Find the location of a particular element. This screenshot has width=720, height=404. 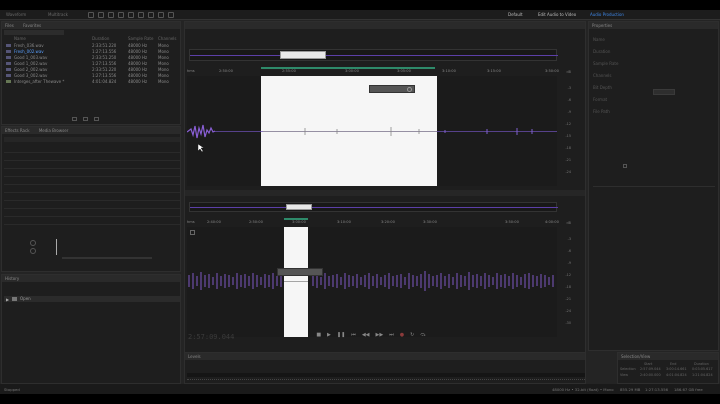

spectral-tool-icon is located at coordinates (91, 15).